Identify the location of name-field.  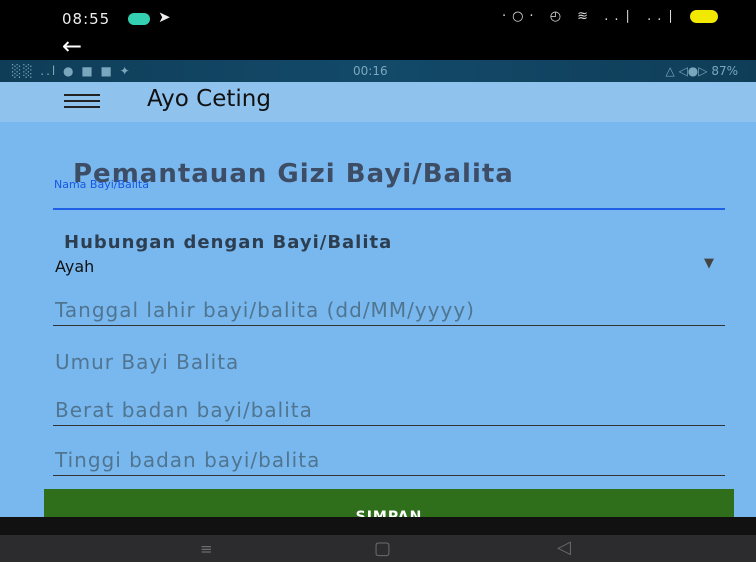
(389, 194).